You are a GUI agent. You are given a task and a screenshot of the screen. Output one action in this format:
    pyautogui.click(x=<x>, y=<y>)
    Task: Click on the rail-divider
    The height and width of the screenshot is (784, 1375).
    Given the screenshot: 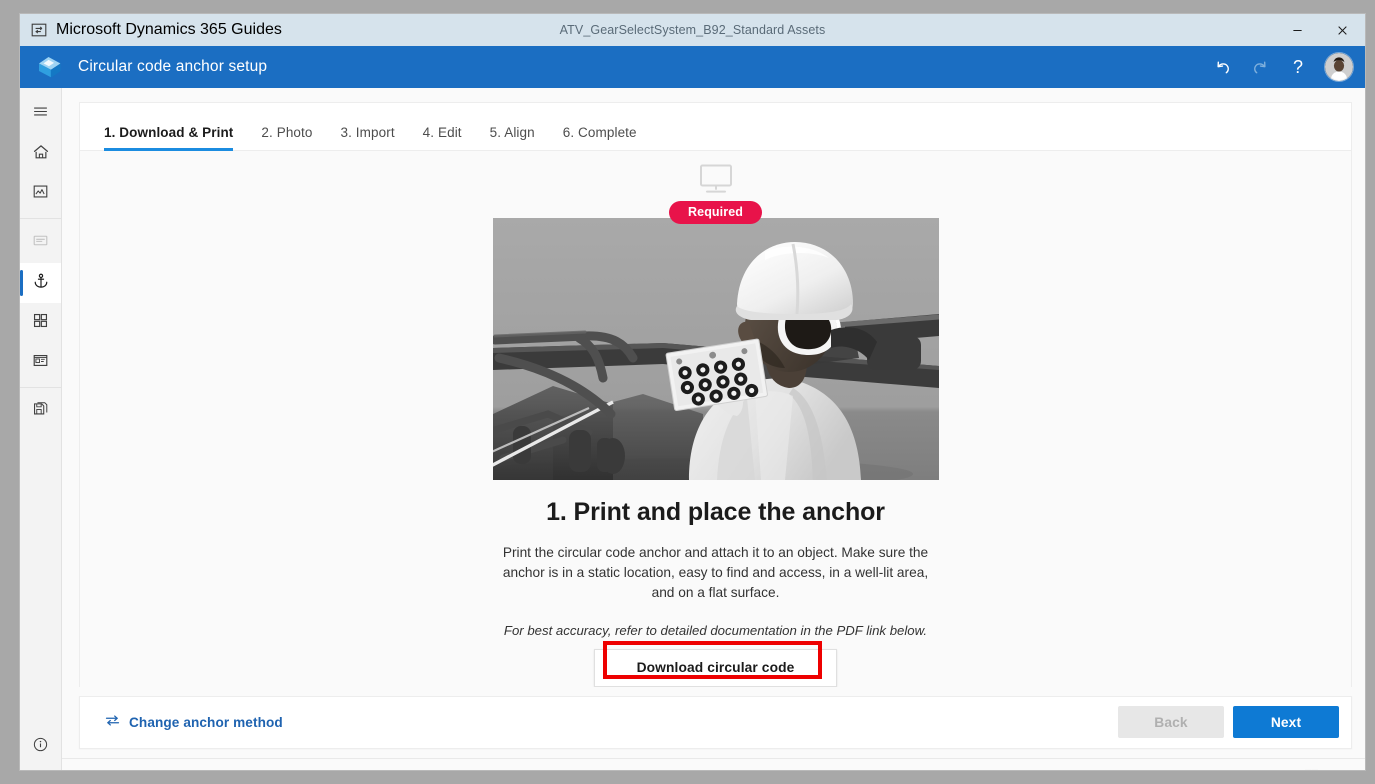 What is the action you would take?
    pyautogui.click(x=40, y=218)
    